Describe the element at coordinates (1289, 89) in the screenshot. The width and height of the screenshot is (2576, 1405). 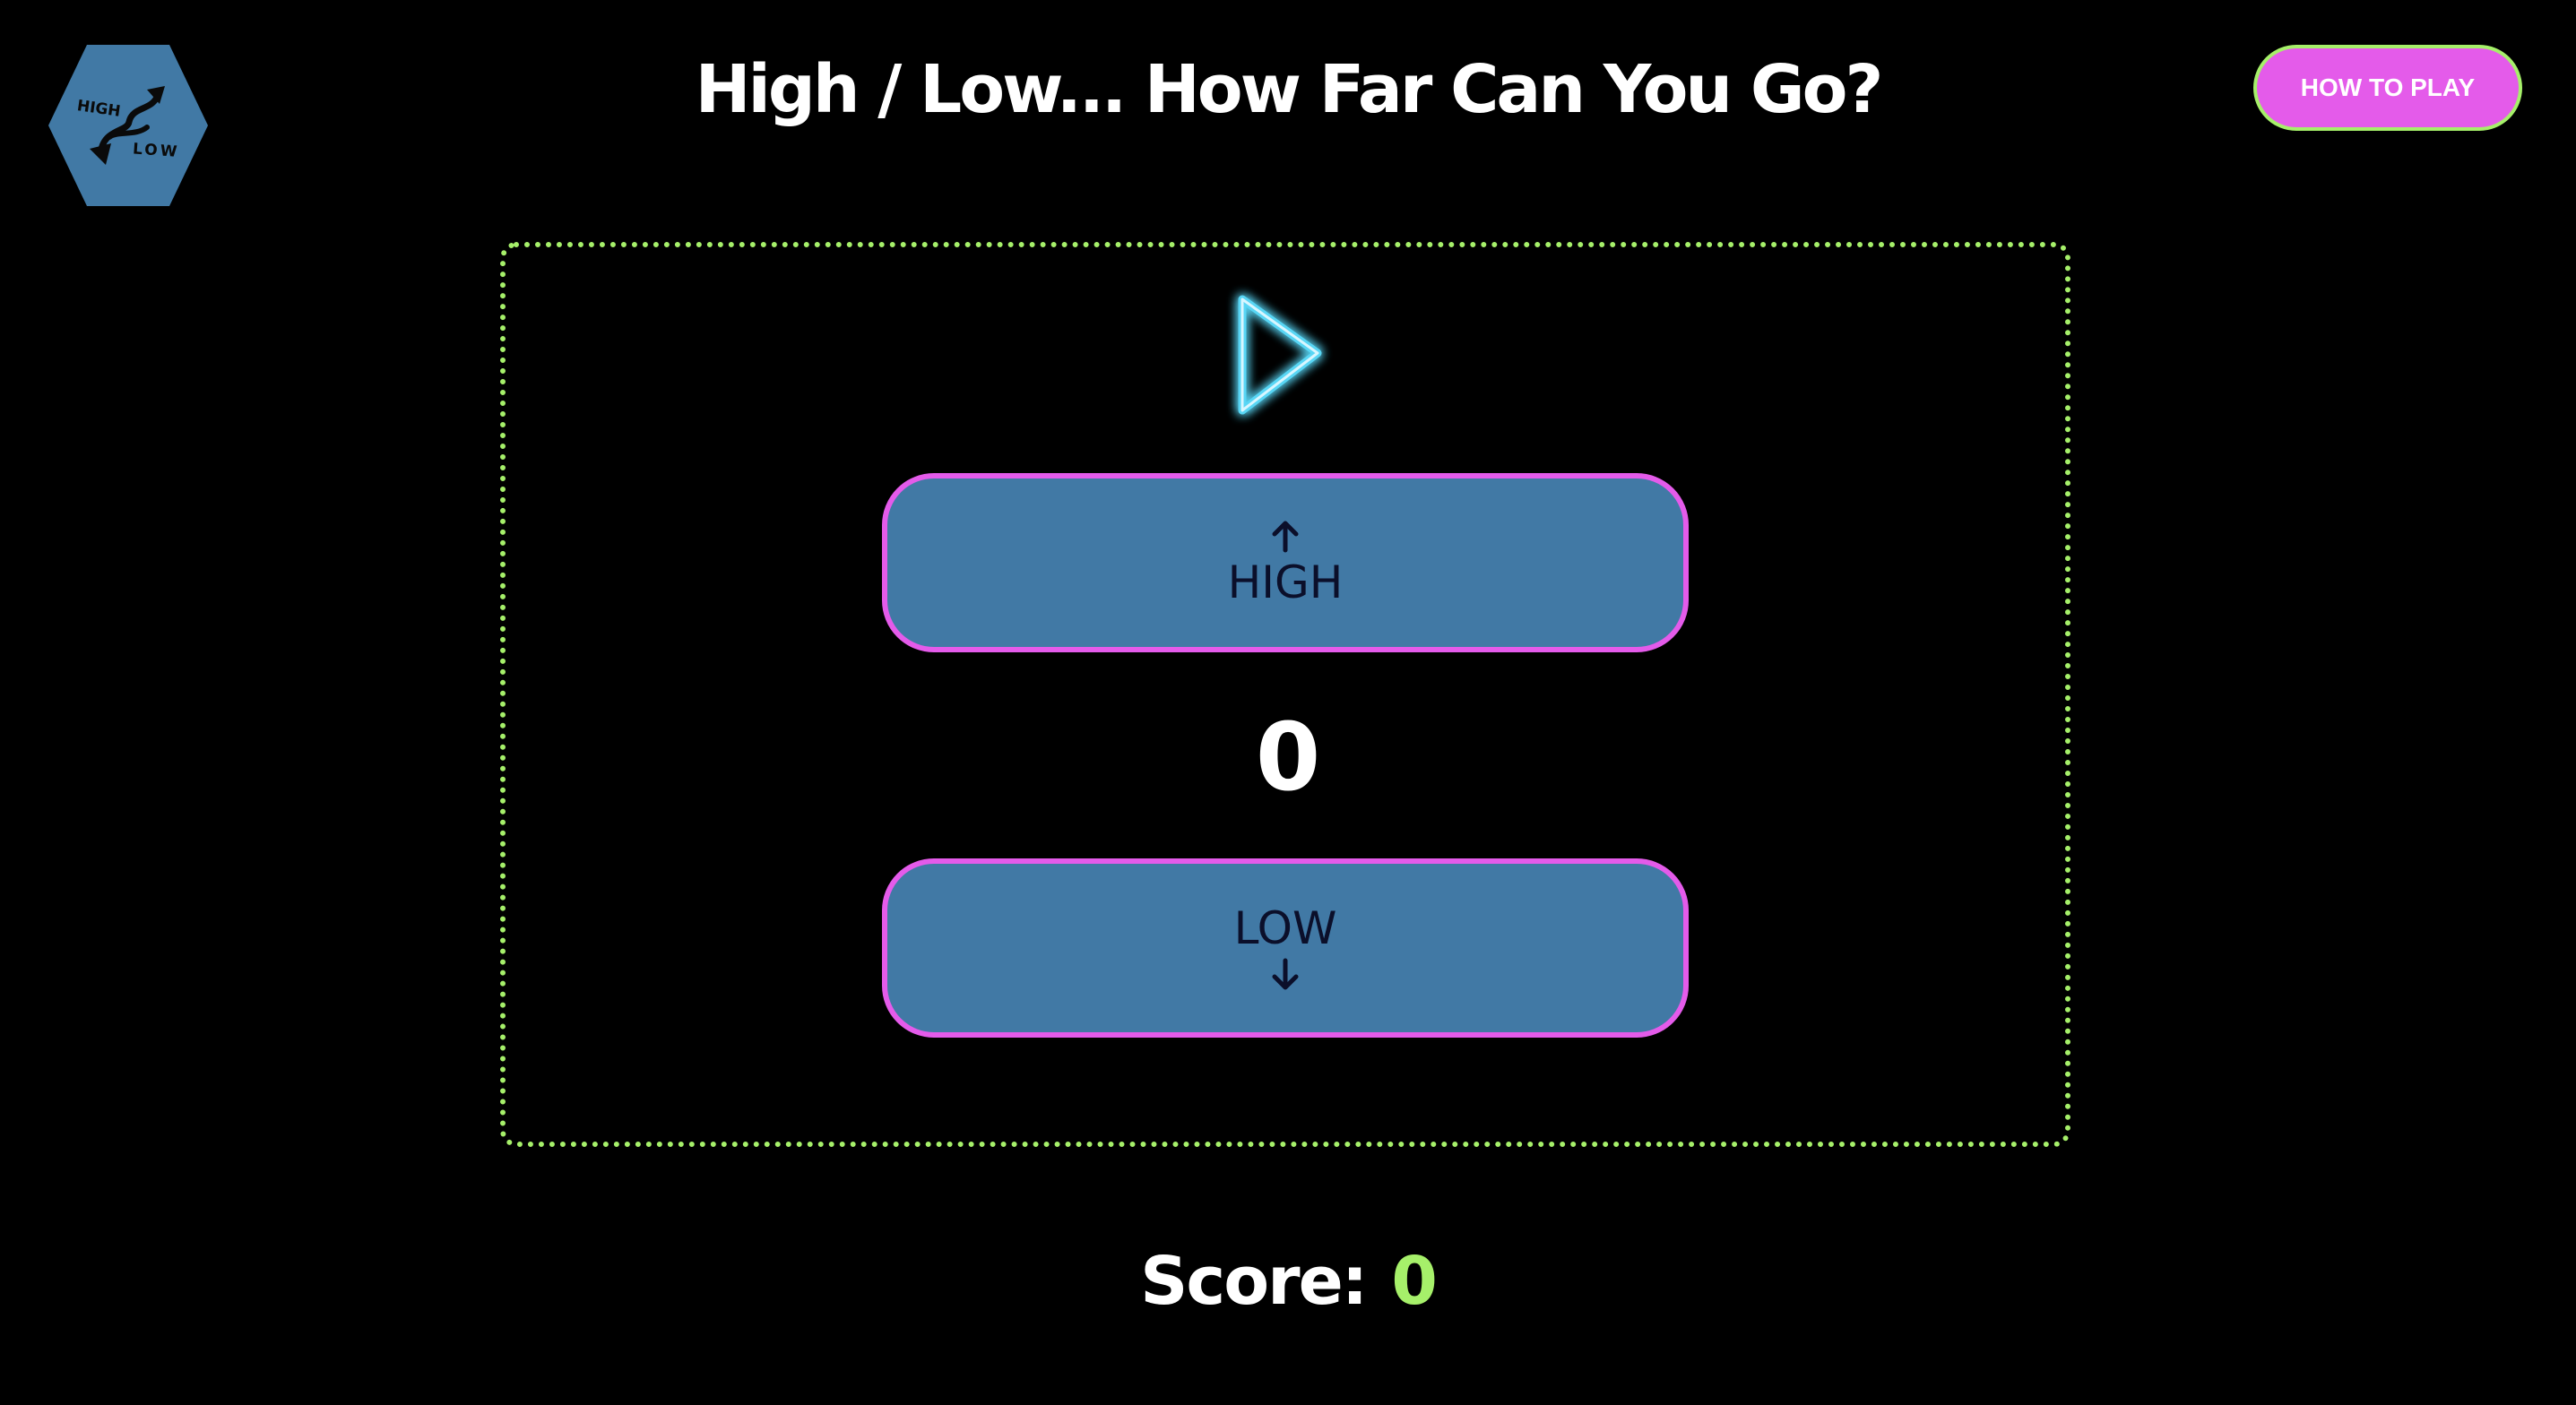
I see `page-title: High / Low... How Far Can You Go?` at that location.